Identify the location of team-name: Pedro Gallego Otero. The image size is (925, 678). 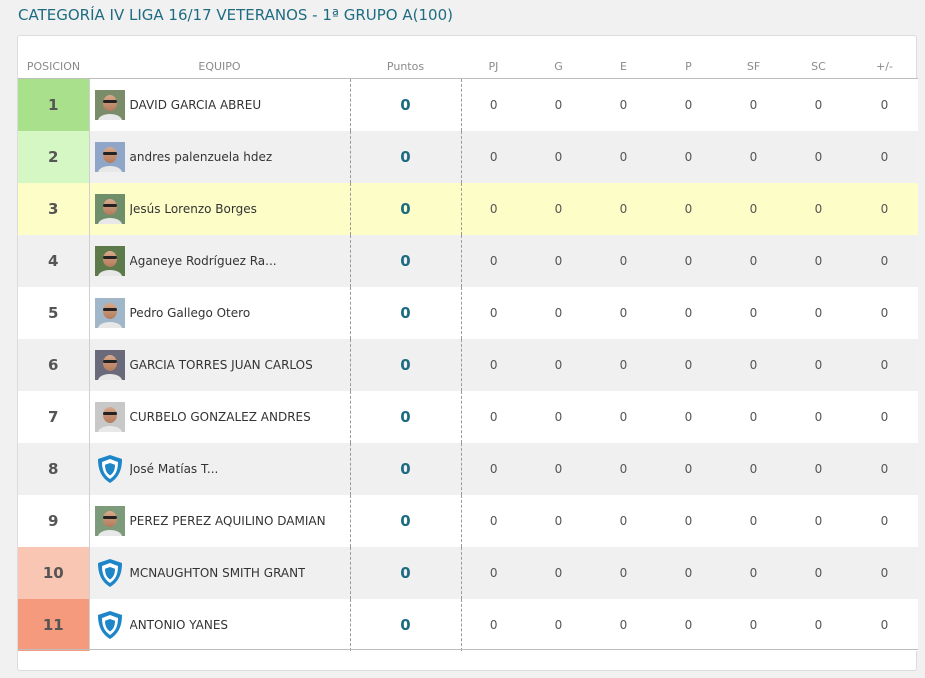
(190, 313).